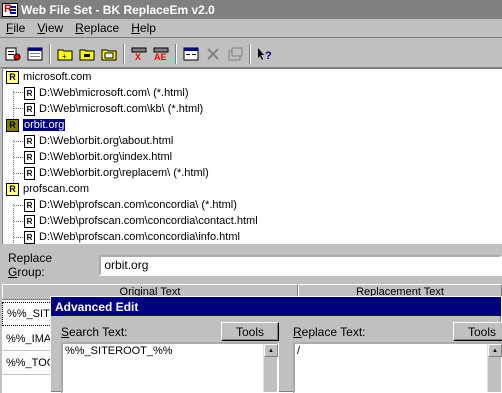 This screenshot has height=393, width=502. I want to click on find-icon: X, so click(139, 54).